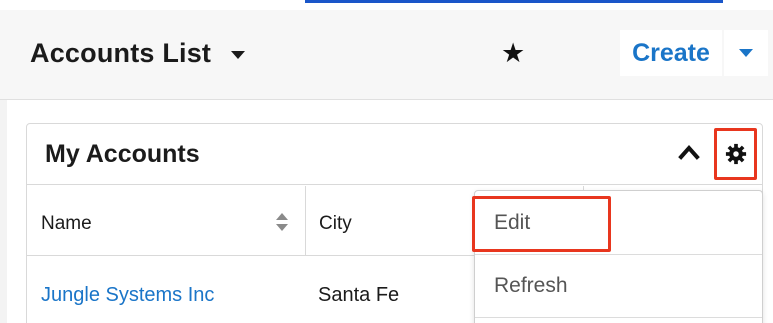  I want to click on gear-icon, so click(735, 154).